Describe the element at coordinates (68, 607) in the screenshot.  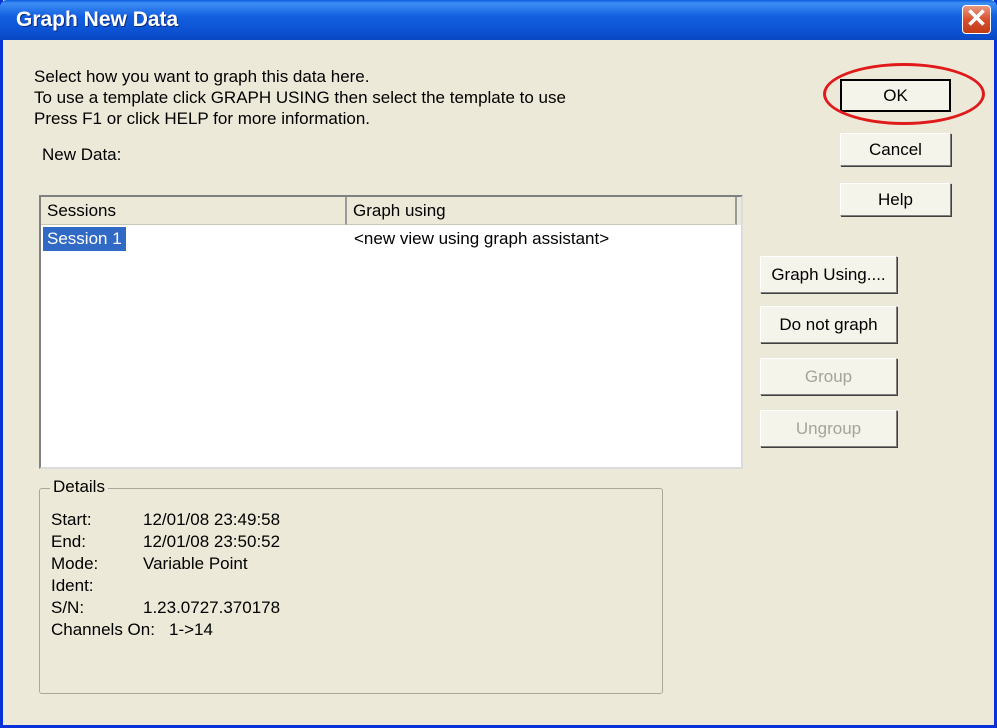
I see `sn-label: S/N:` at that location.